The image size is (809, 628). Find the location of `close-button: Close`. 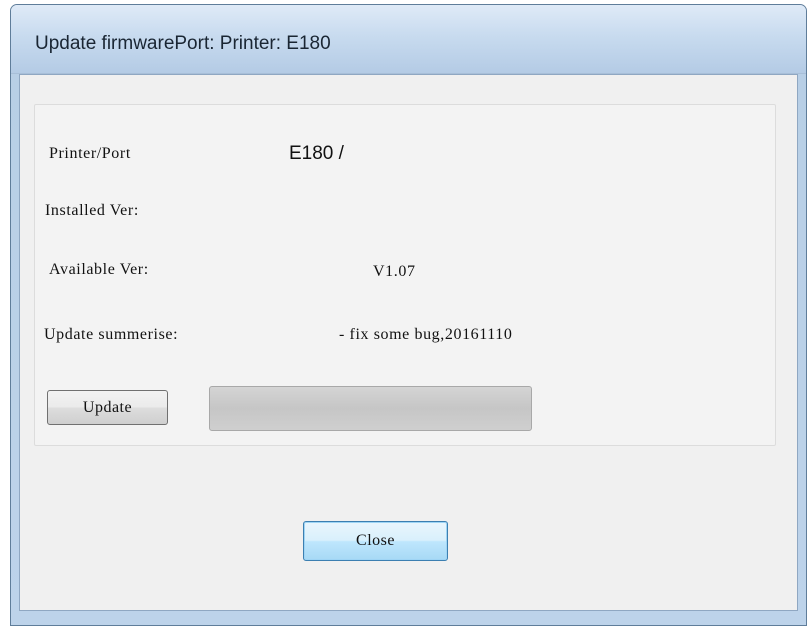

close-button: Close is located at coordinates (375, 541).